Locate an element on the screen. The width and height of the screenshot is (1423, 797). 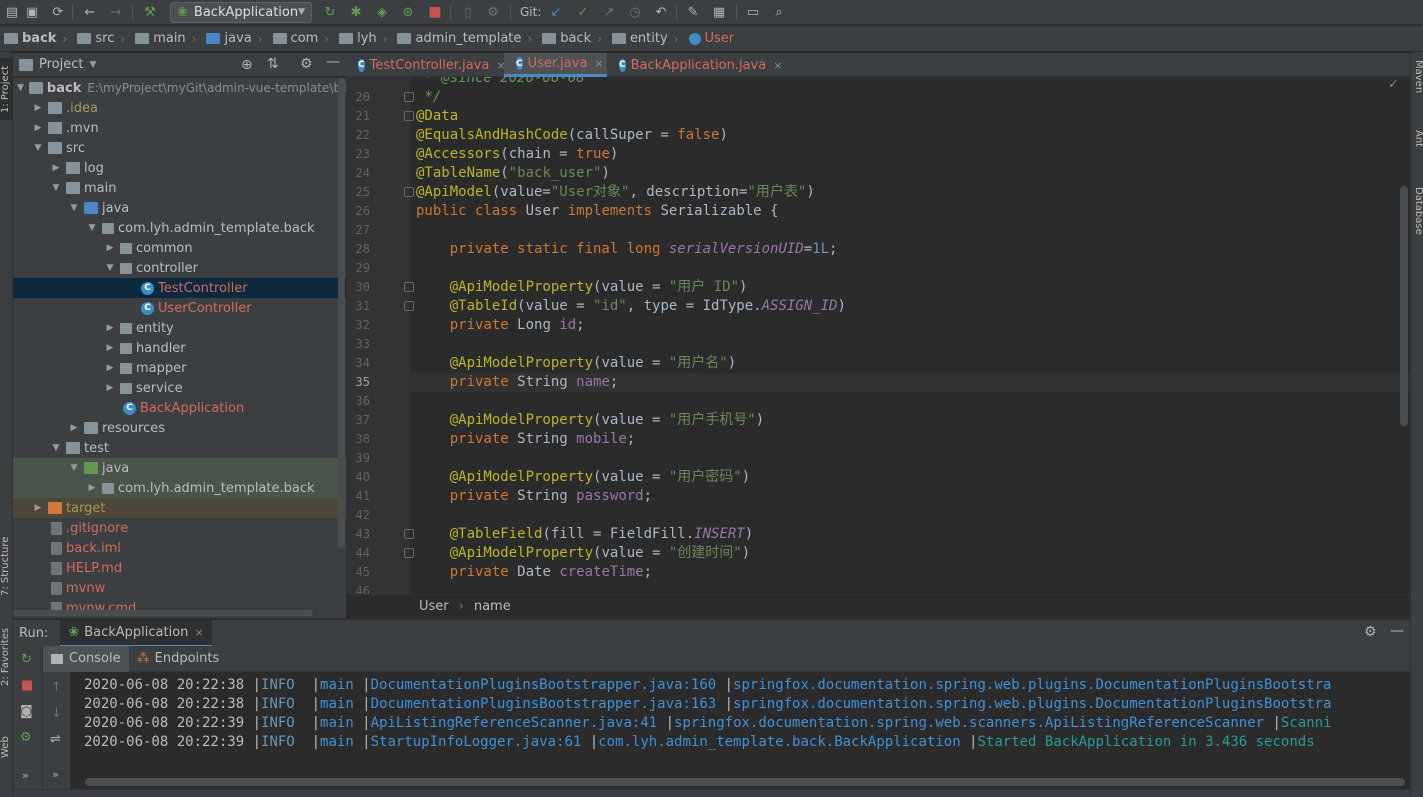
breadcrumb-item-back: back › is located at coordinates (36, 38).